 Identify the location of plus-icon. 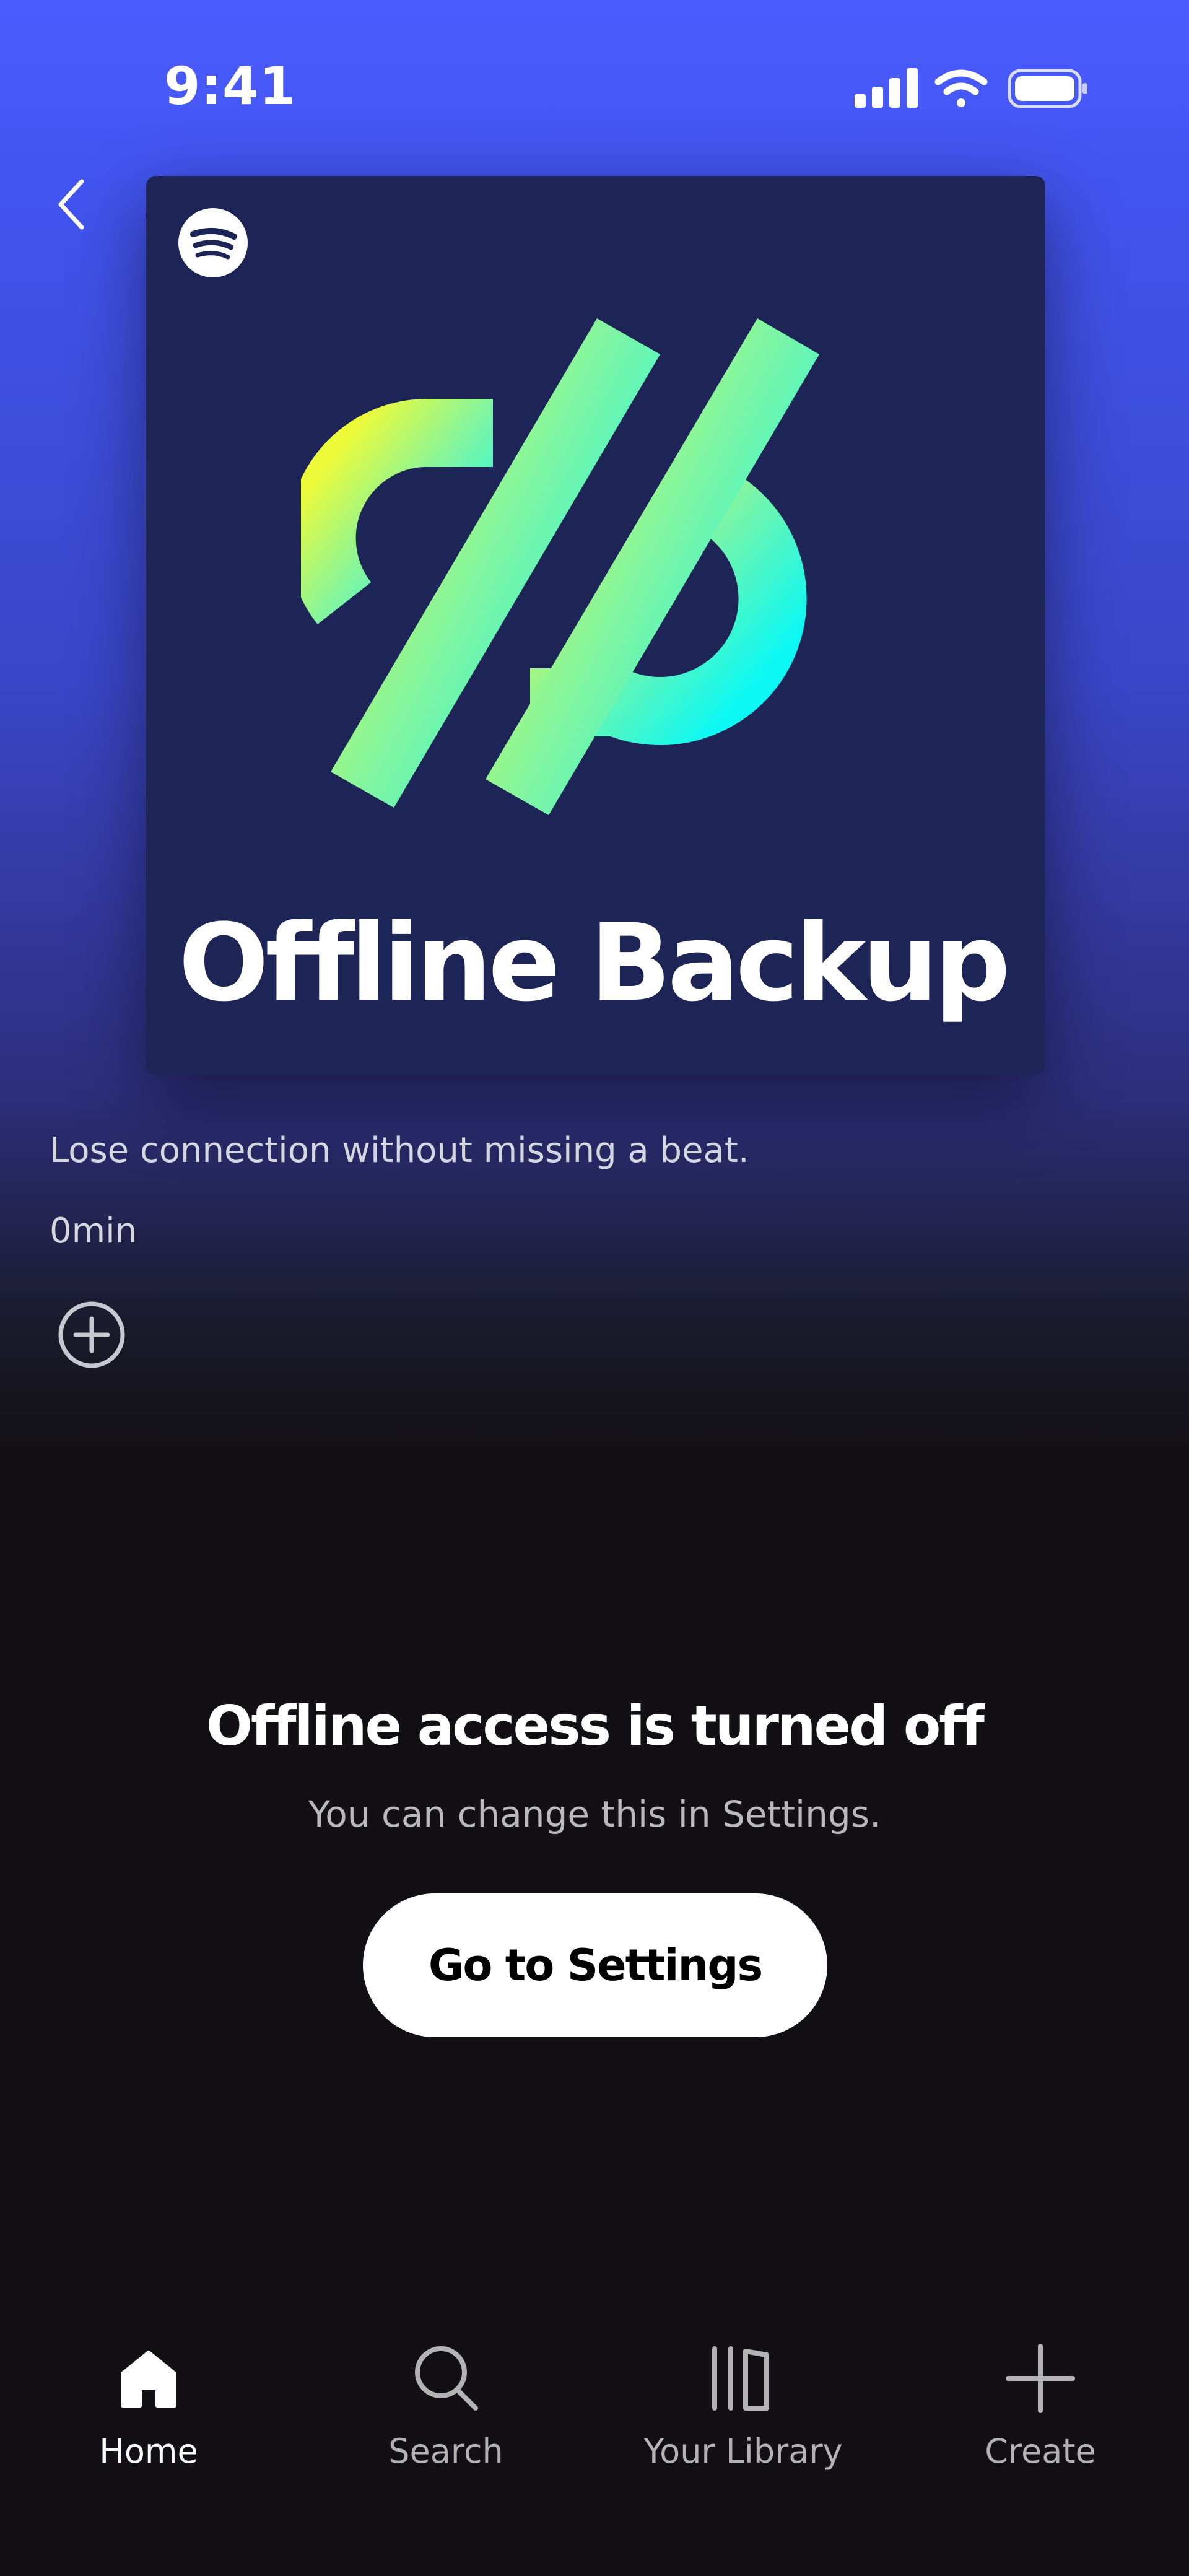
(1040, 2378).